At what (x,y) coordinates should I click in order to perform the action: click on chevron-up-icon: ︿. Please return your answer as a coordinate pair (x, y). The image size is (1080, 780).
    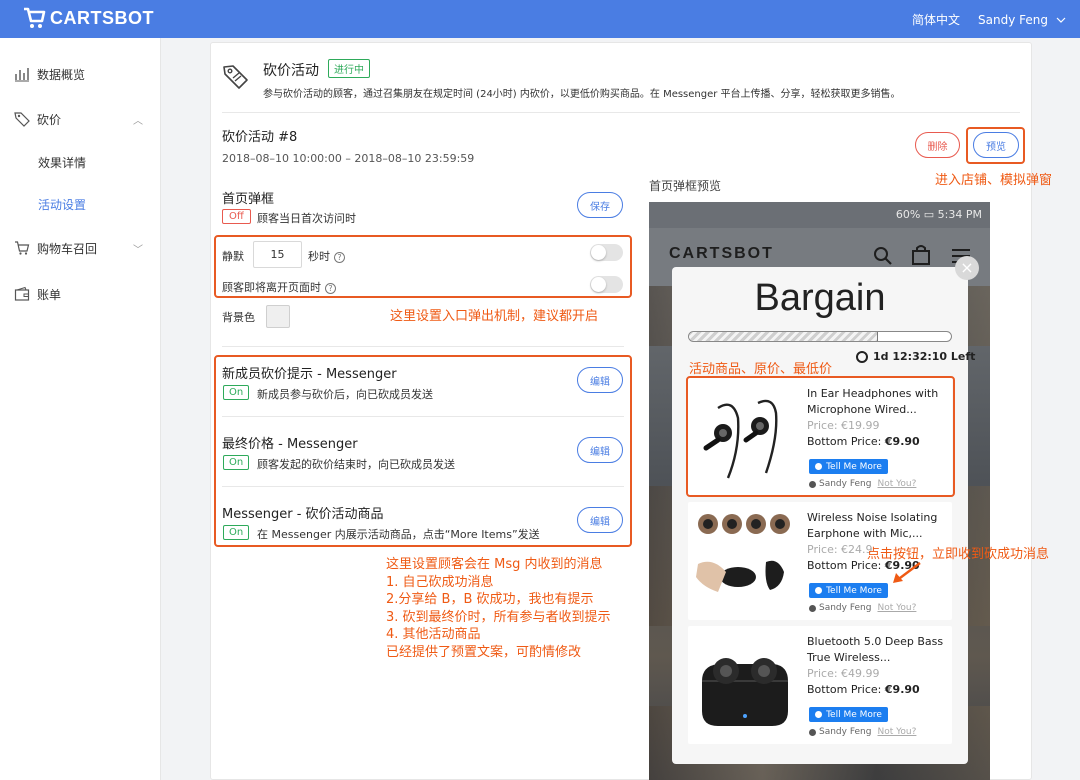
    Looking at the image, I should click on (138, 121).